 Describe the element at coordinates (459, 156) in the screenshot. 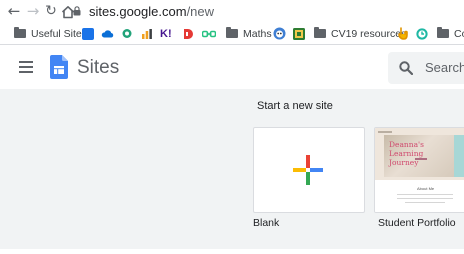

I see `thumbnail-photo-side` at that location.